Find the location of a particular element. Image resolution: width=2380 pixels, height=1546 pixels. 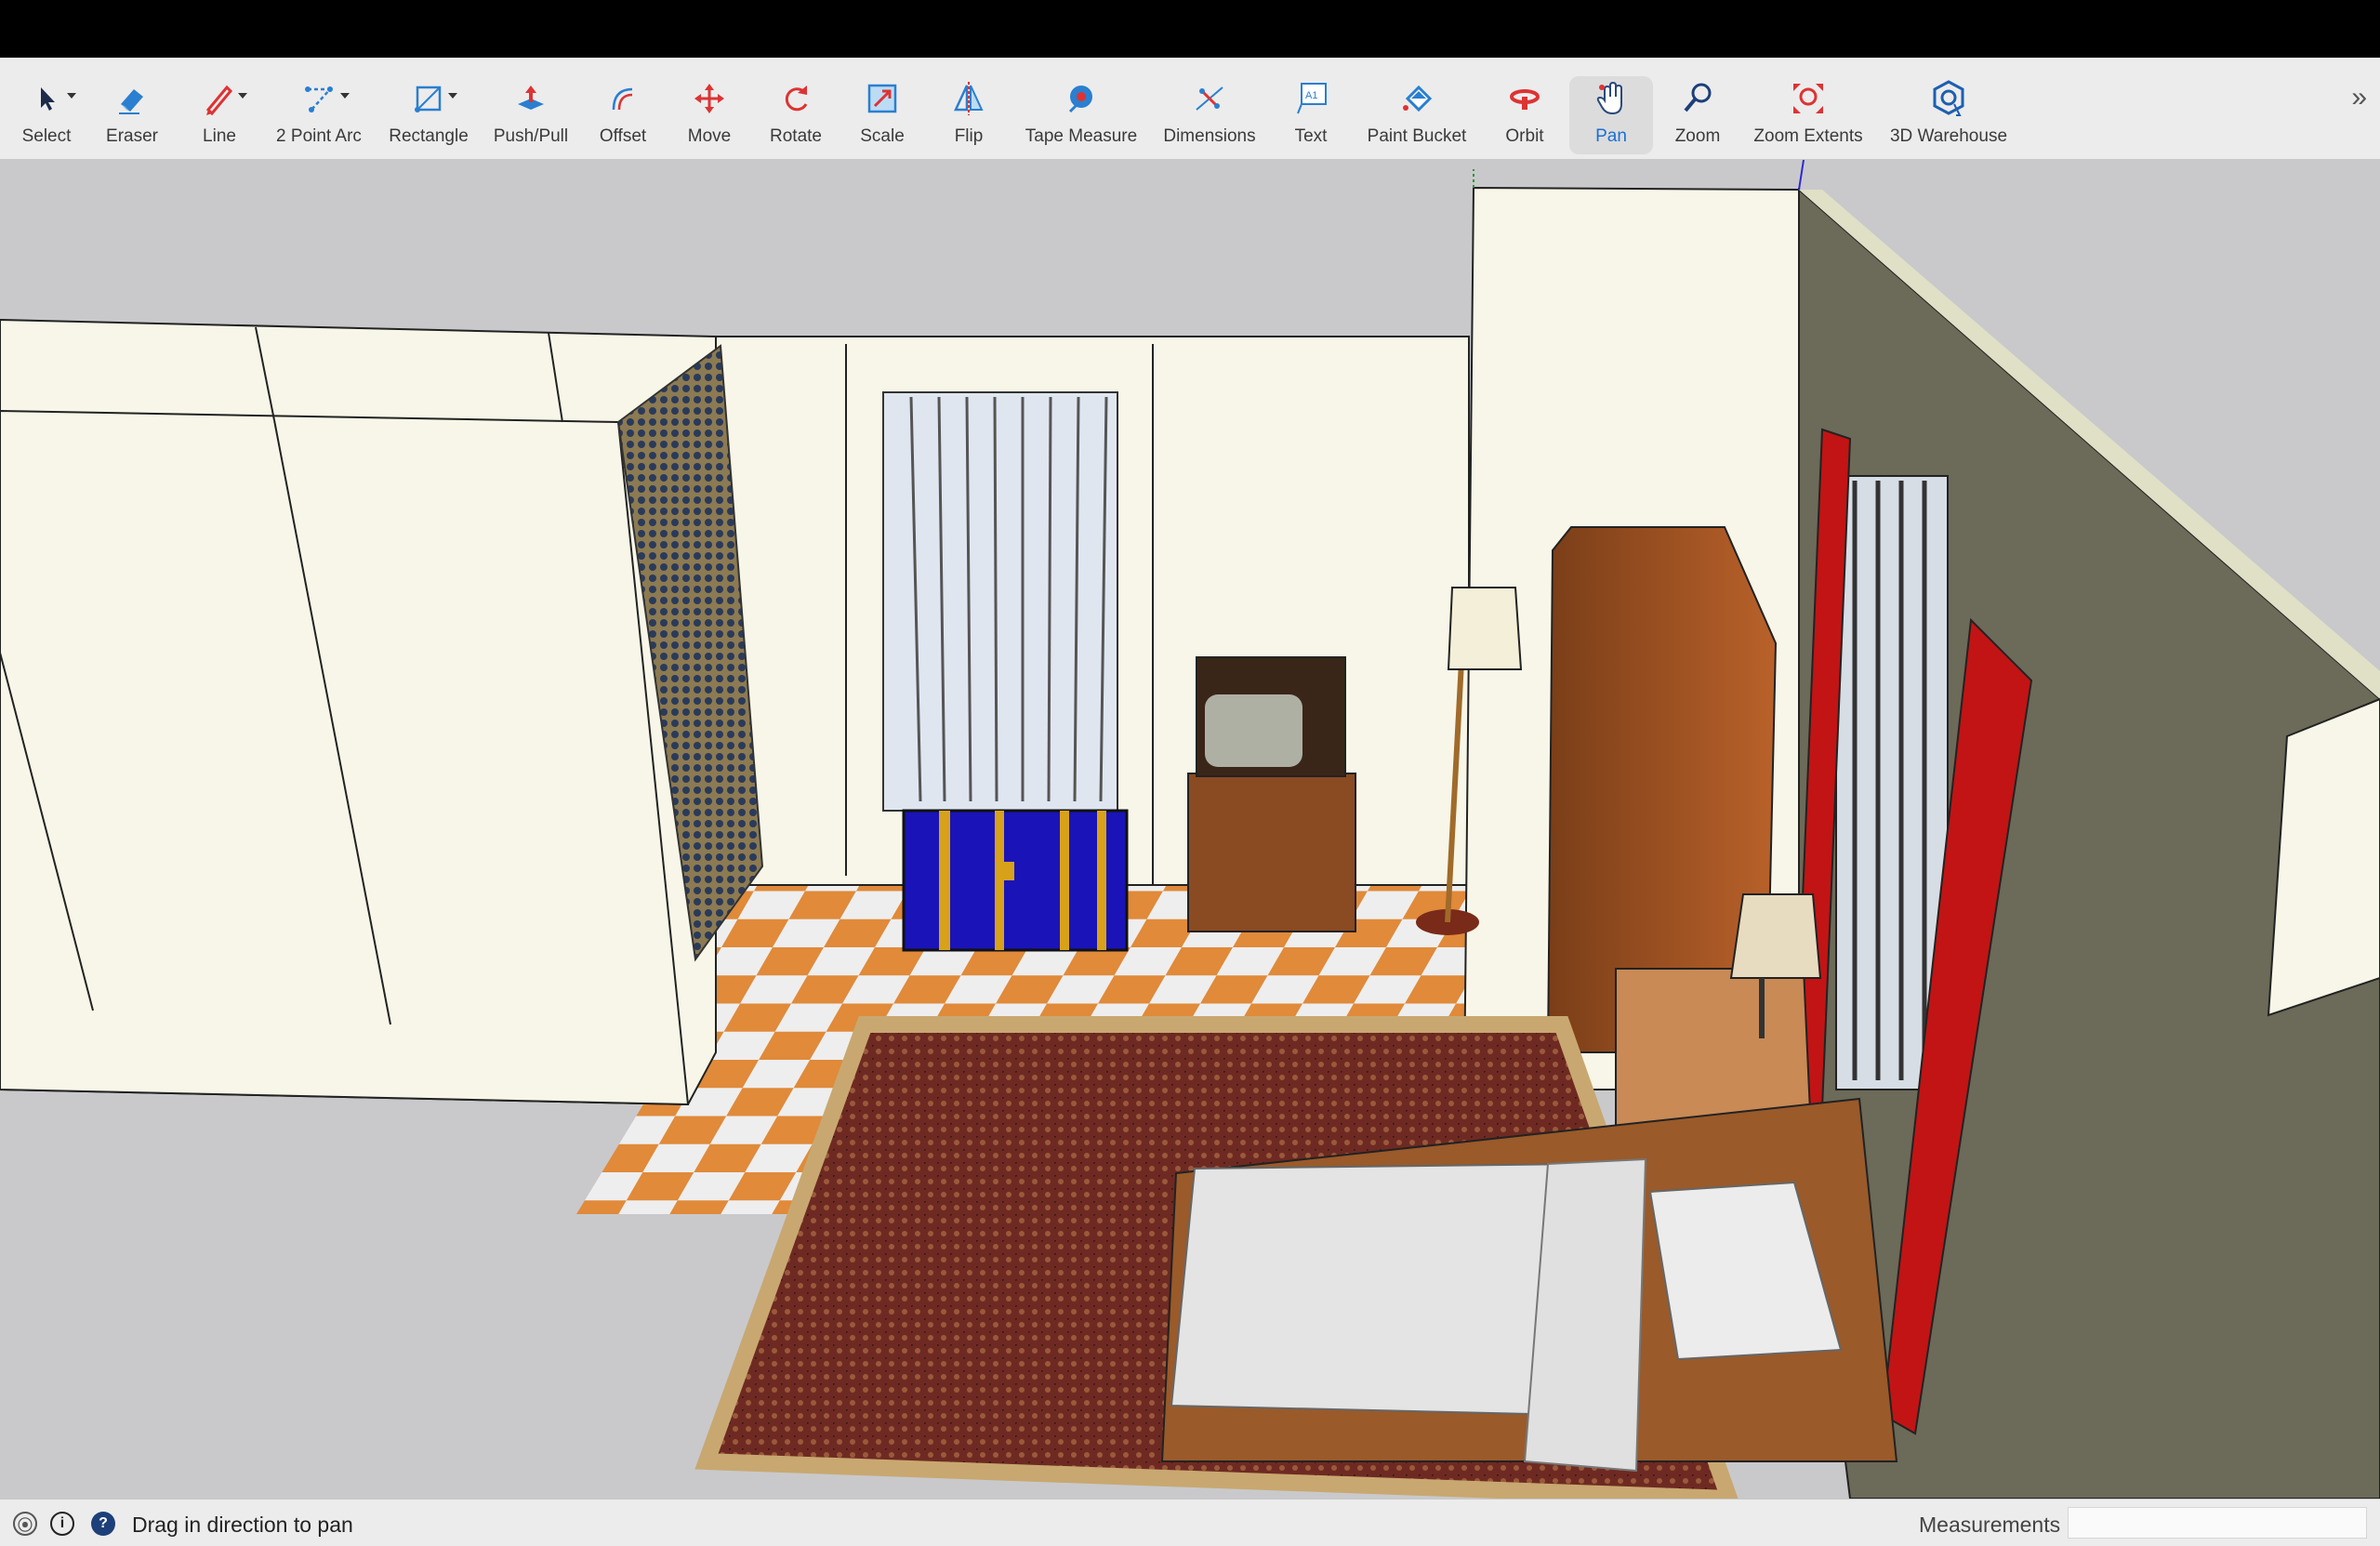

offset-tool-button: Offset is located at coordinates (623, 109).